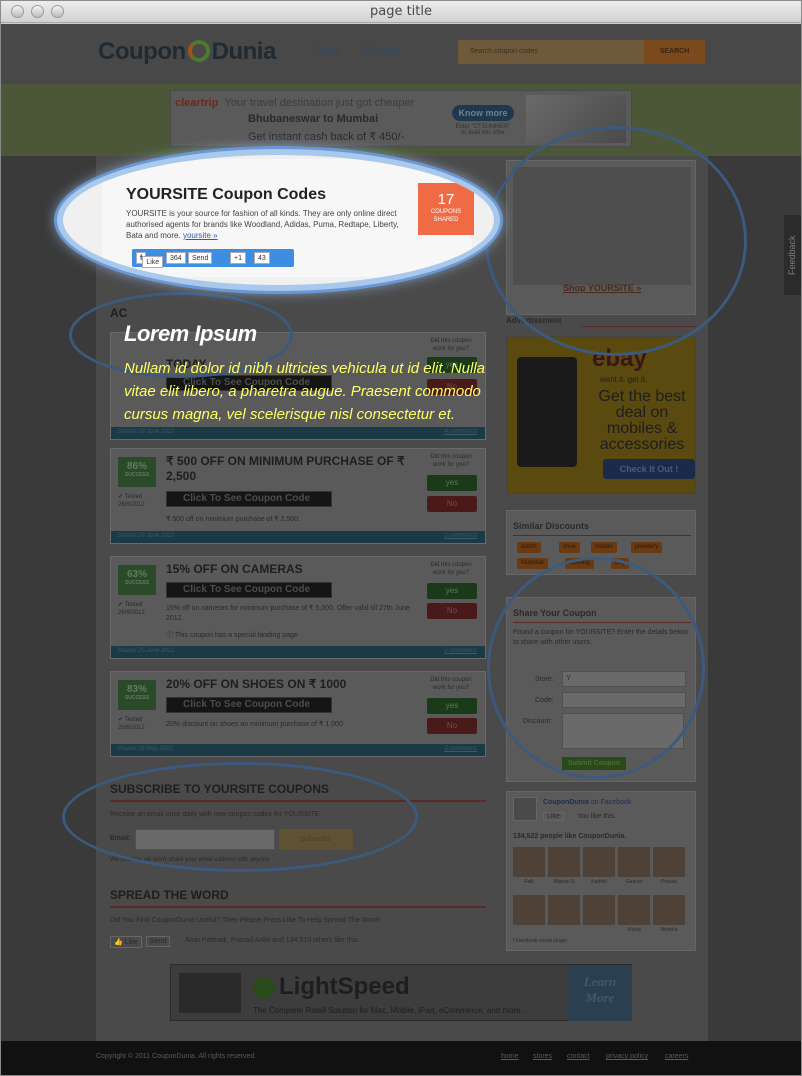  Describe the element at coordinates (150, 260) in the screenshot. I see `fb-like-button: f Like` at that location.